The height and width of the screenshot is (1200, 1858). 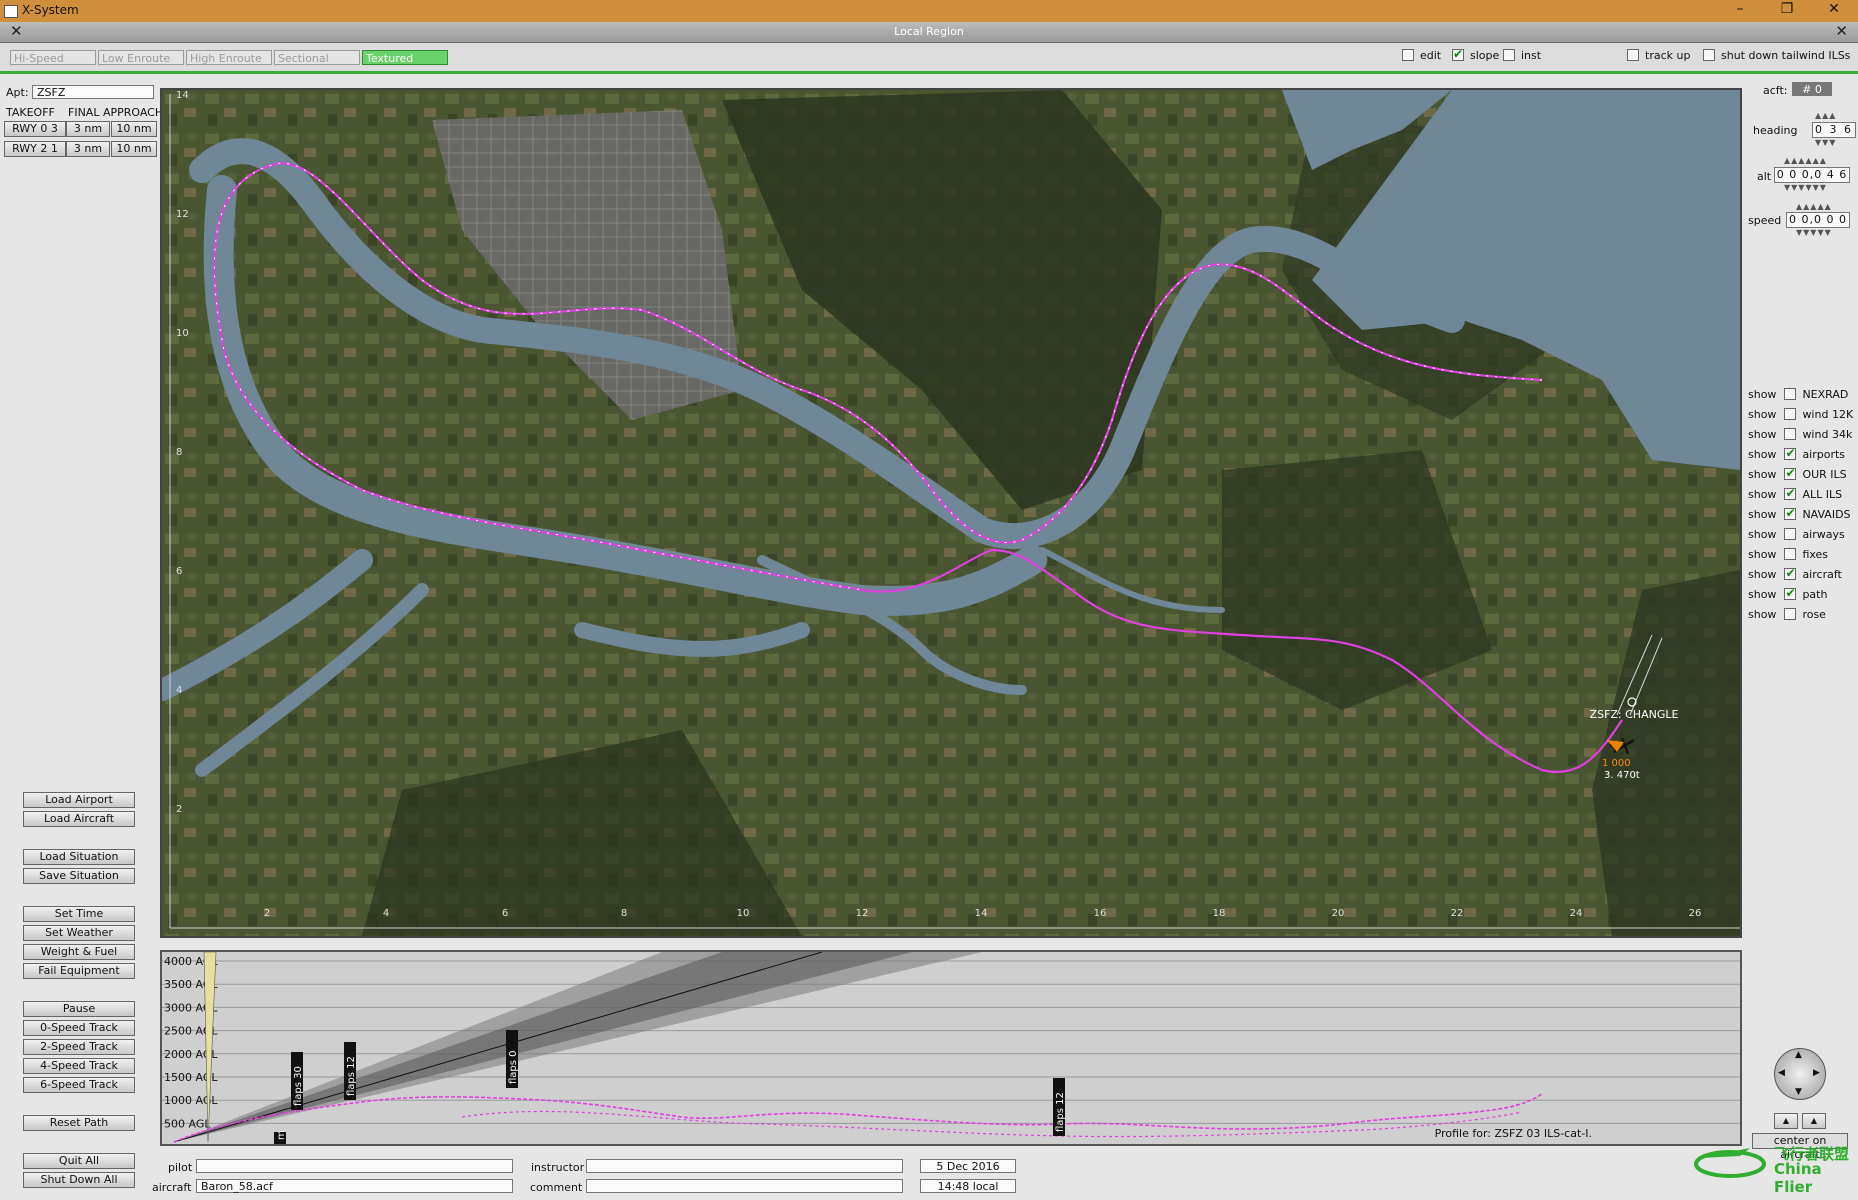 What do you see at coordinates (79, 914) in the screenshot?
I see `set-time-button: Set Time` at bounding box center [79, 914].